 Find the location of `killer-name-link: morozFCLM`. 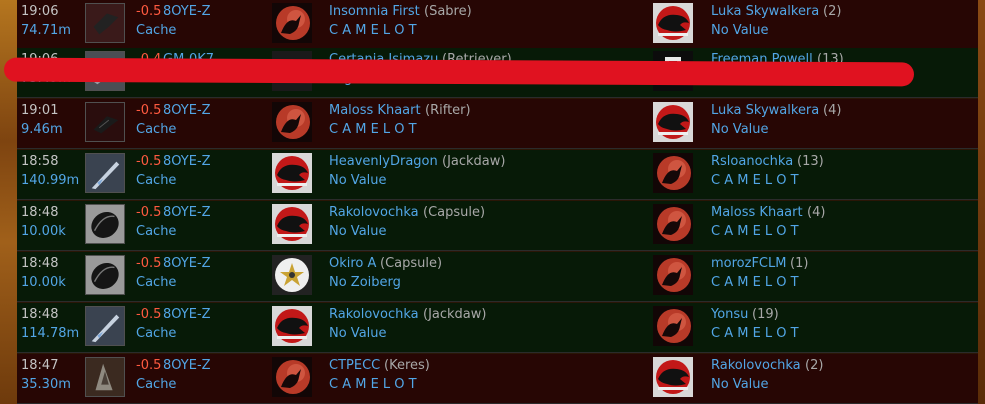

killer-name-link: morozFCLM is located at coordinates (748, 264).